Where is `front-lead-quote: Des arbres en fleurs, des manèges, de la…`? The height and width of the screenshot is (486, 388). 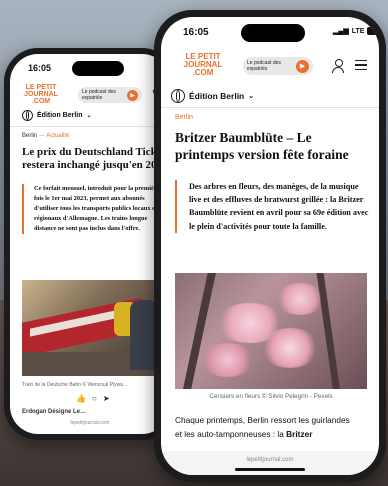 front-lead-quote: Des arbres en fleurs, des manèges, de la… is located at coordinates (273, 206).